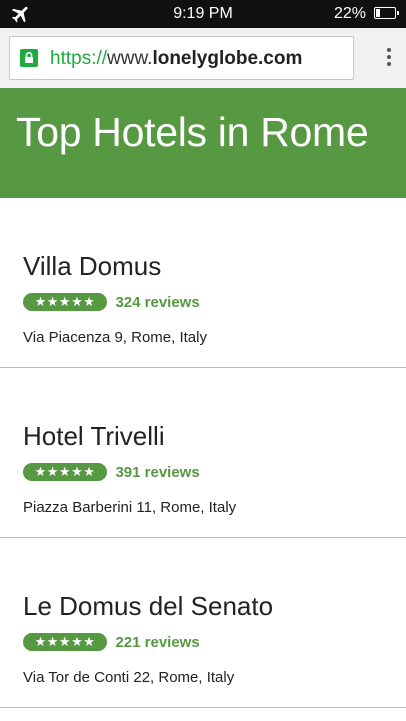 The height and width of the screenshot is (721, 406). Describe the element at coordinates (349, 13) in the screenshot. I see `battery-percent: 22%` at that location.